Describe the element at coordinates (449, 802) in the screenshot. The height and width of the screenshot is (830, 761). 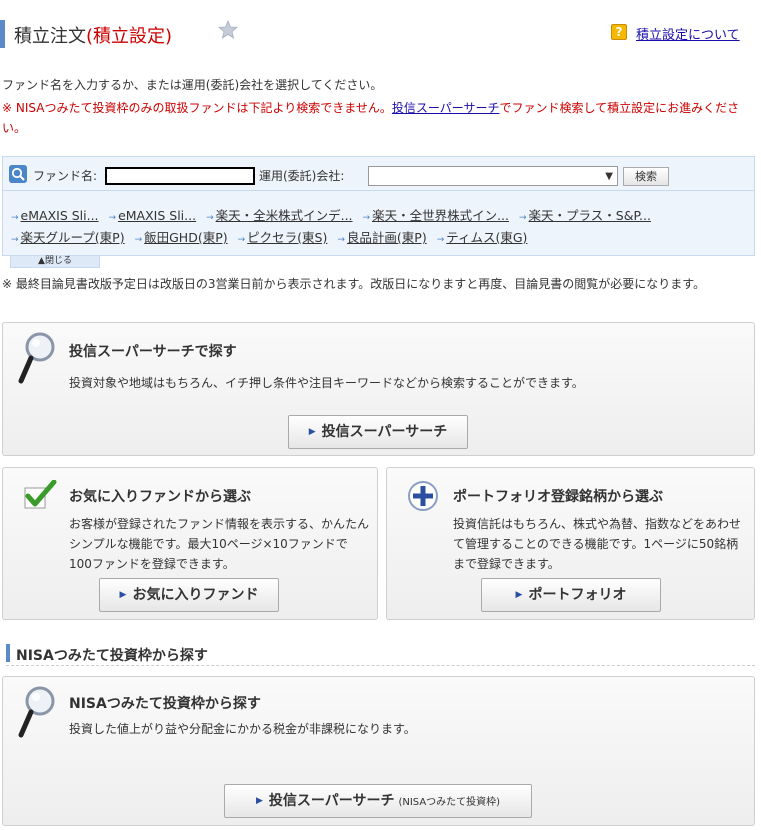
I see `nisa-button-sublabel: (NISAつみたて投資枠)` at that location.